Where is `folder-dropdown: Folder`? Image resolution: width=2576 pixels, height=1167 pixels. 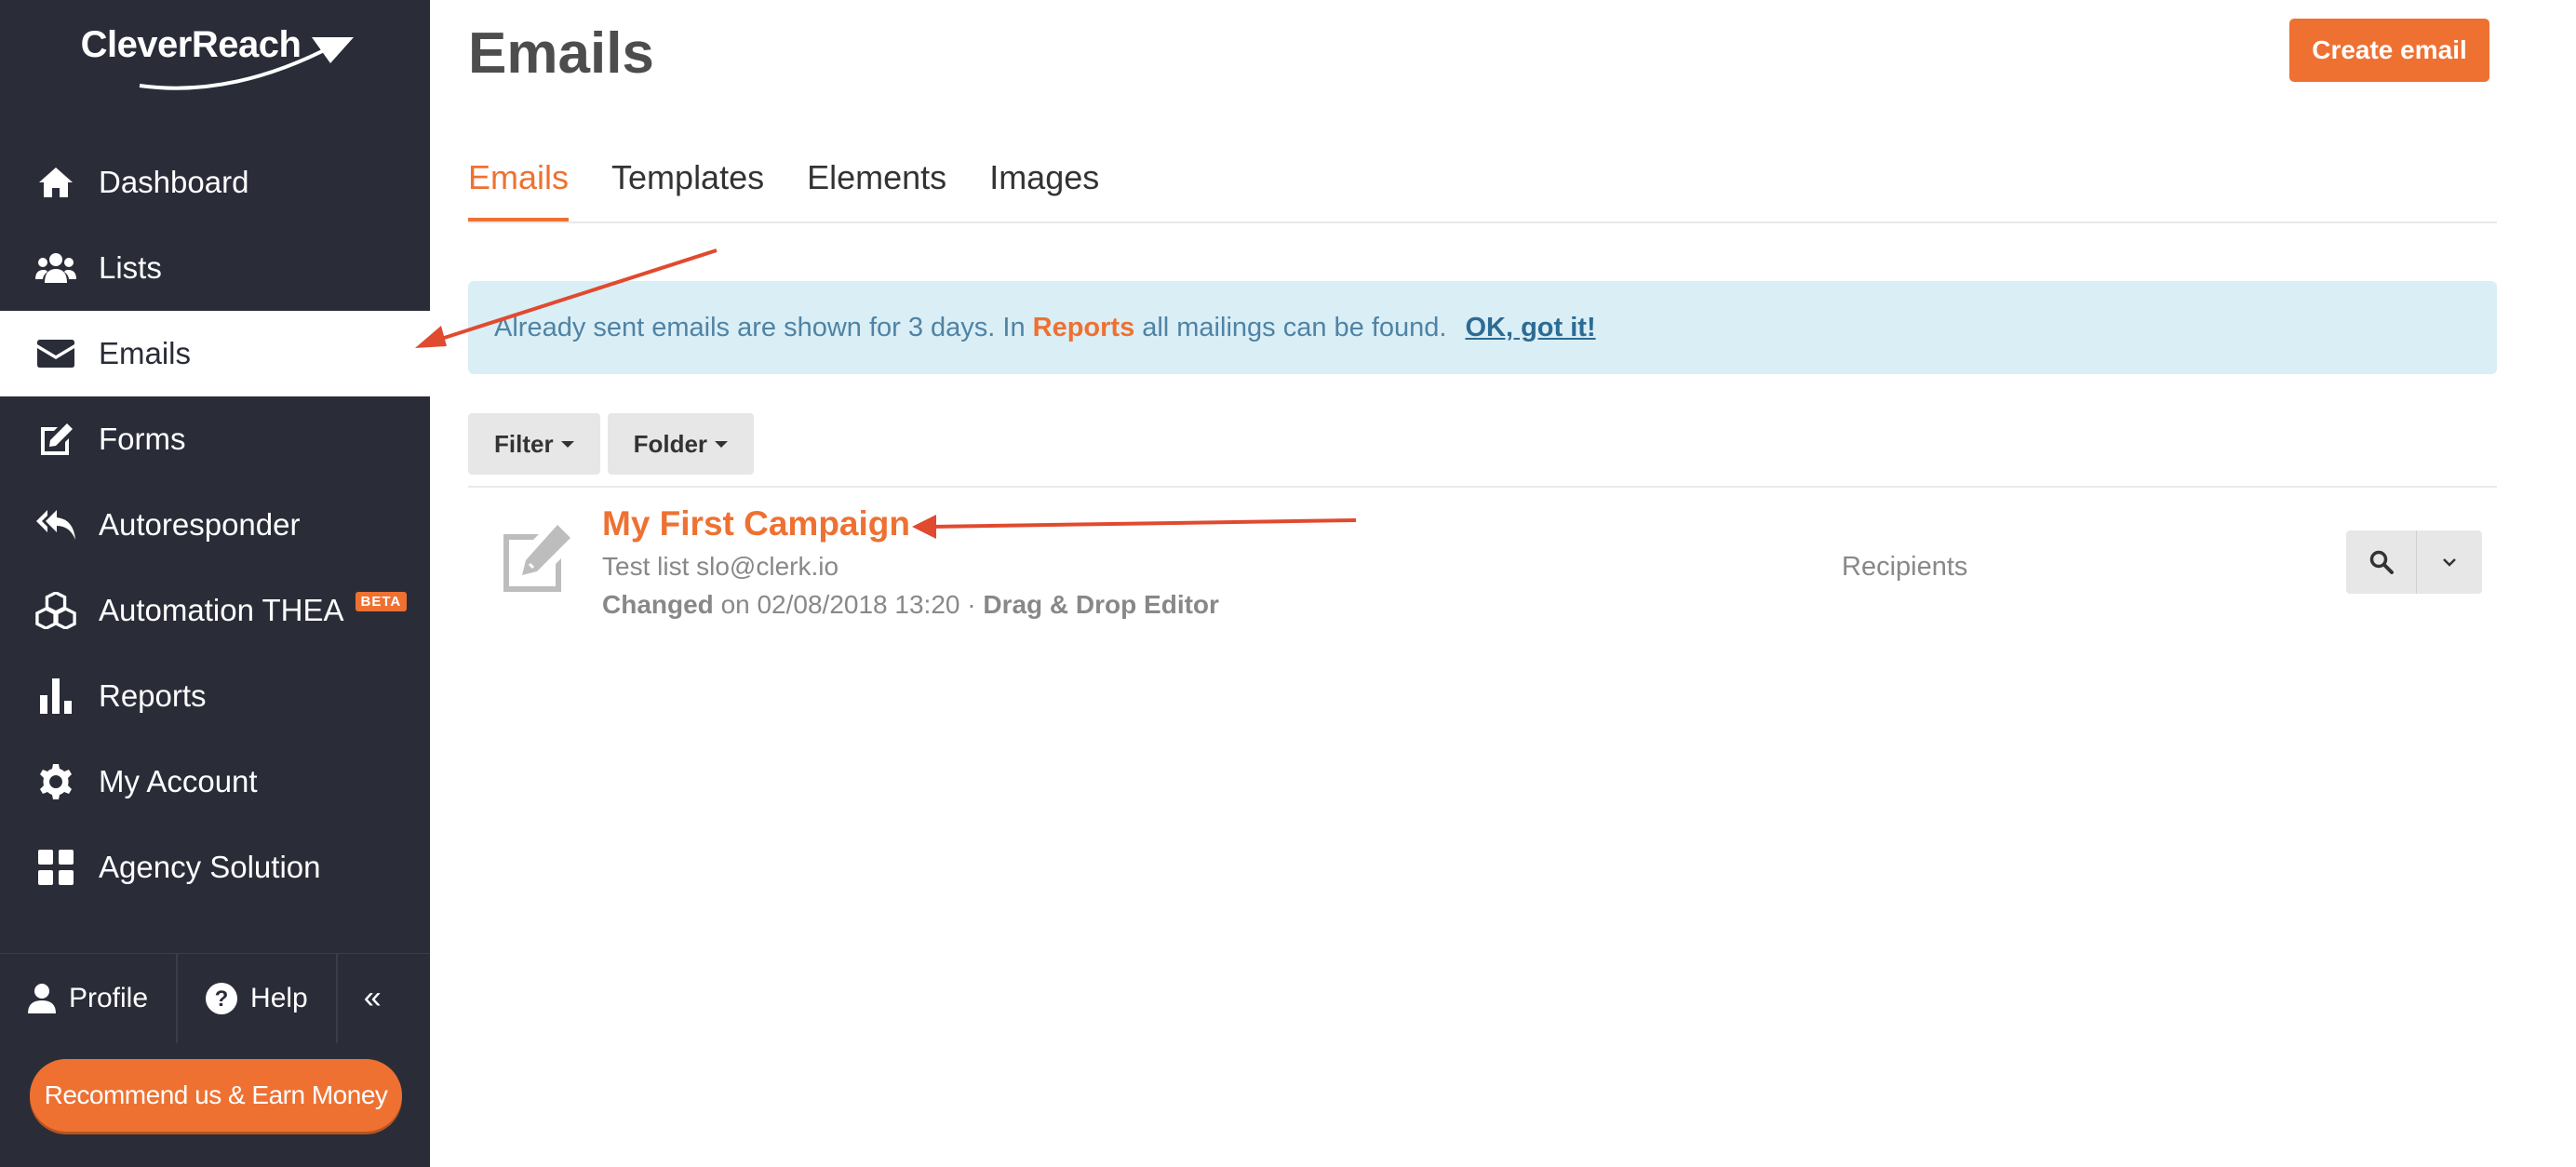
folder-dropdown: Folder is located at coordinates (681, 444).